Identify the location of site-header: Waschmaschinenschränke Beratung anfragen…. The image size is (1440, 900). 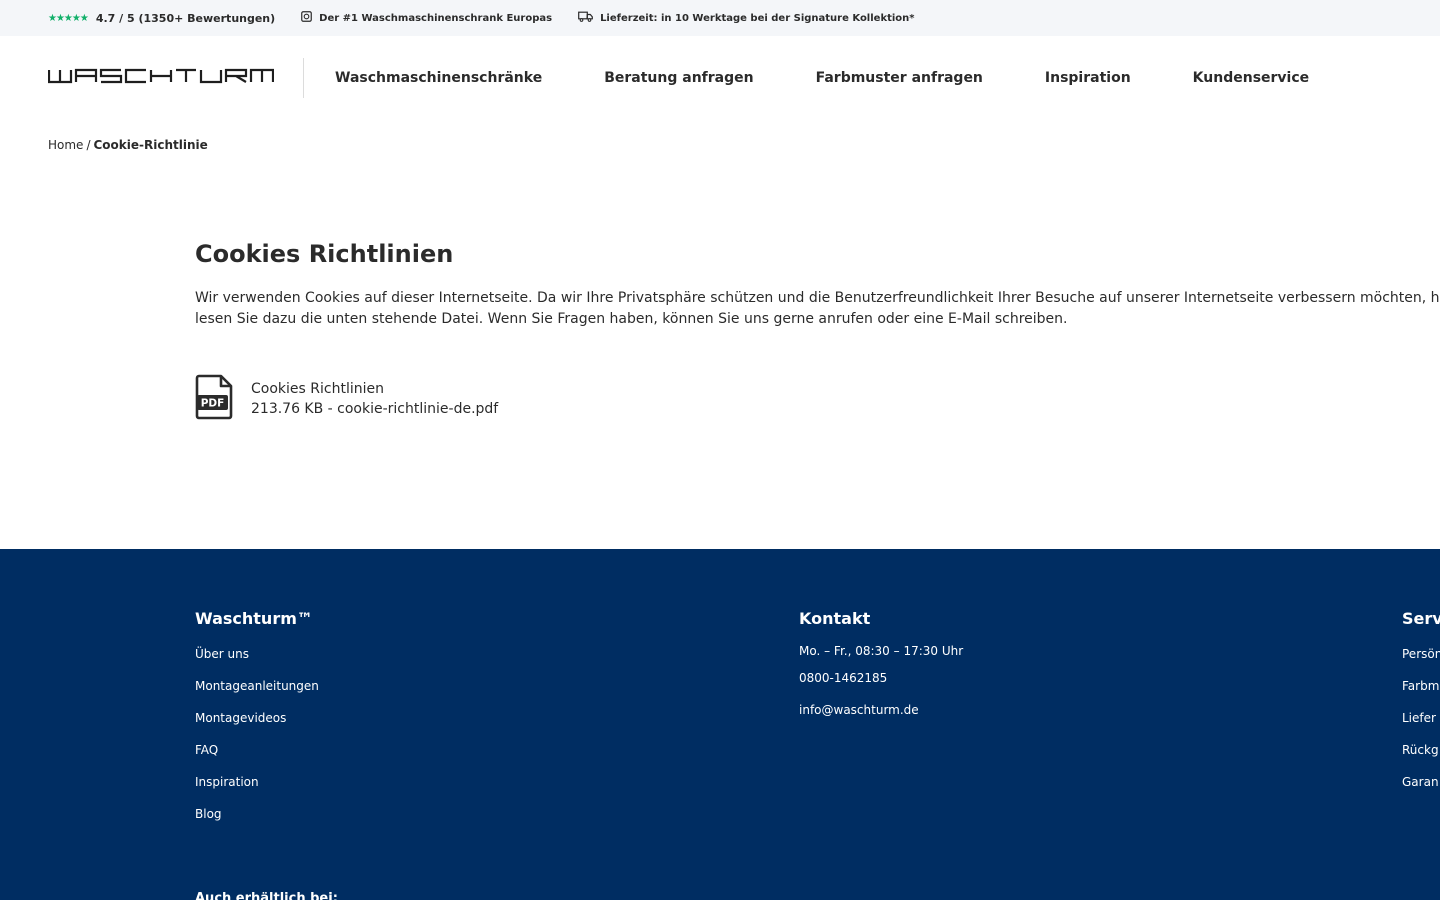
(720, 78).